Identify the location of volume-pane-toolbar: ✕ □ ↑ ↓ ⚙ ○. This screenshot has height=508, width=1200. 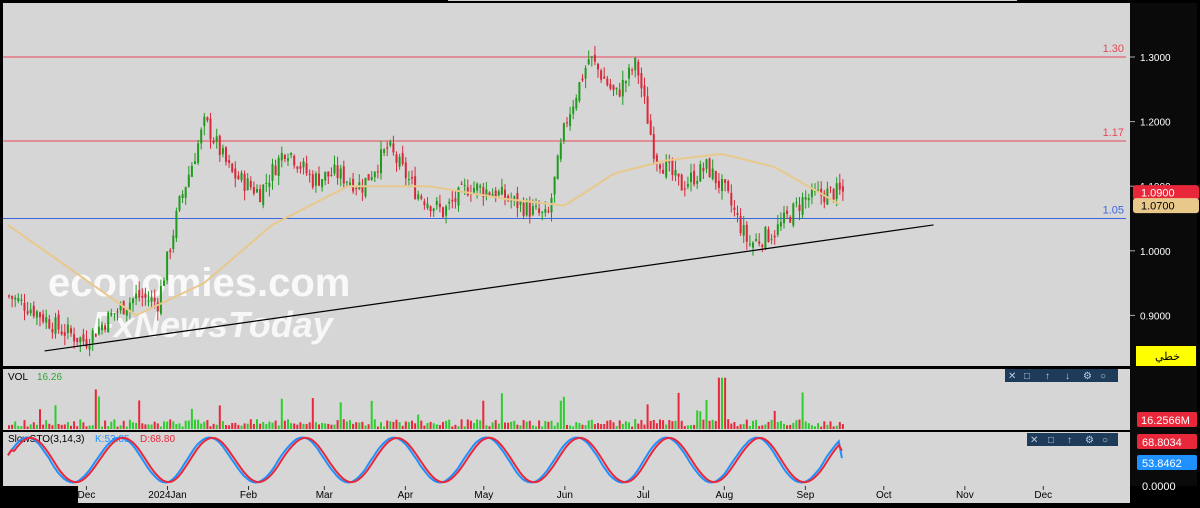
(1061, 375).